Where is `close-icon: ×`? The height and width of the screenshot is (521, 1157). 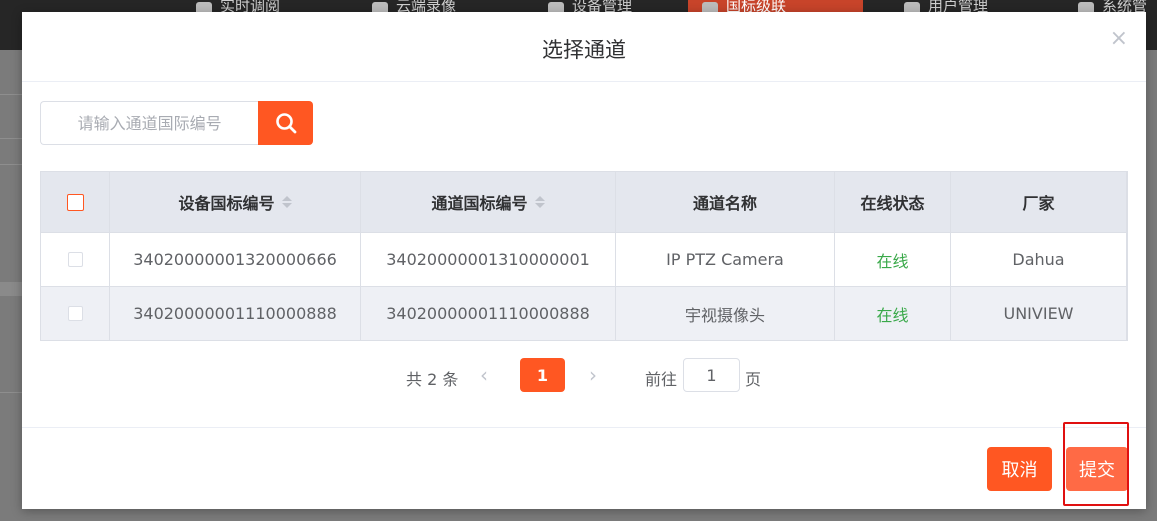 close-icon: × is located at coordinates (1119, 39).